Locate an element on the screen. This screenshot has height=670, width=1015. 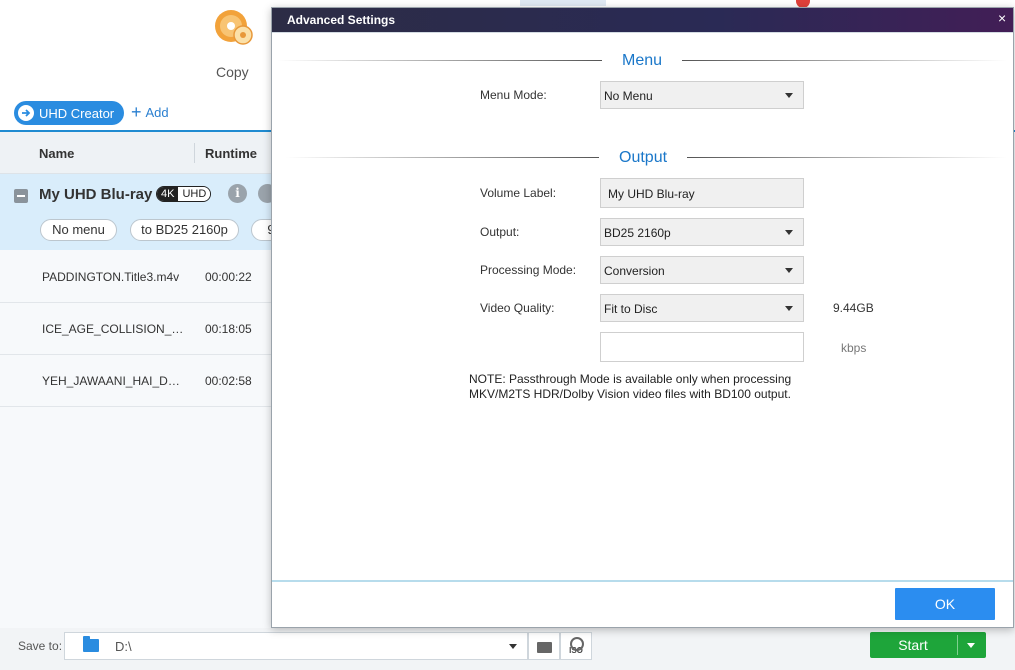
arrow-right-icon is located at coordinates (26, 113).